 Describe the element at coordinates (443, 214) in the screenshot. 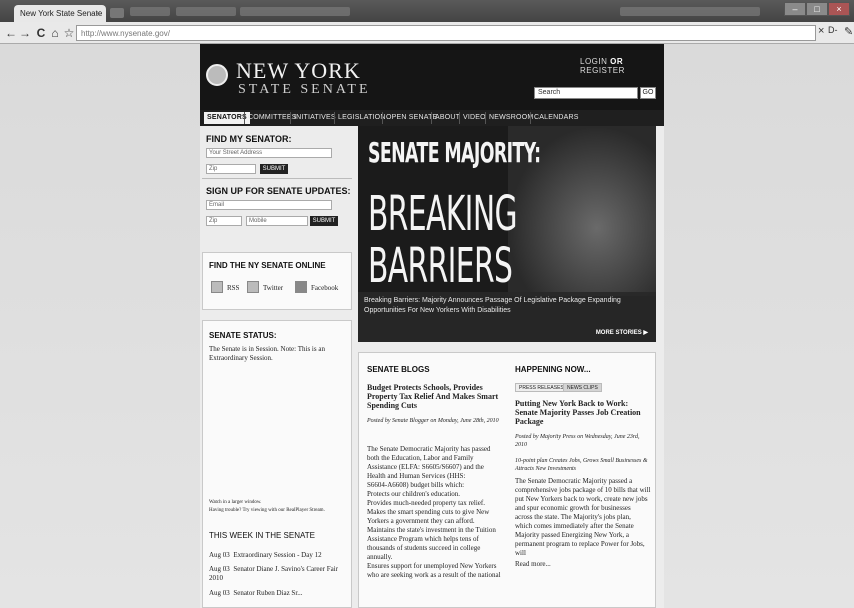

I see `hero-line2: BREAKING` at that location.